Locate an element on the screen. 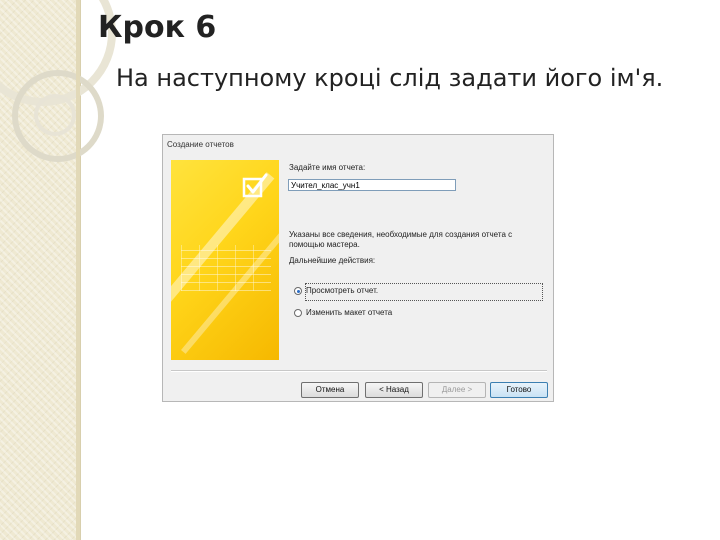  report-name-label: Задайте имя отчета: is located at coordinates (327, 167).